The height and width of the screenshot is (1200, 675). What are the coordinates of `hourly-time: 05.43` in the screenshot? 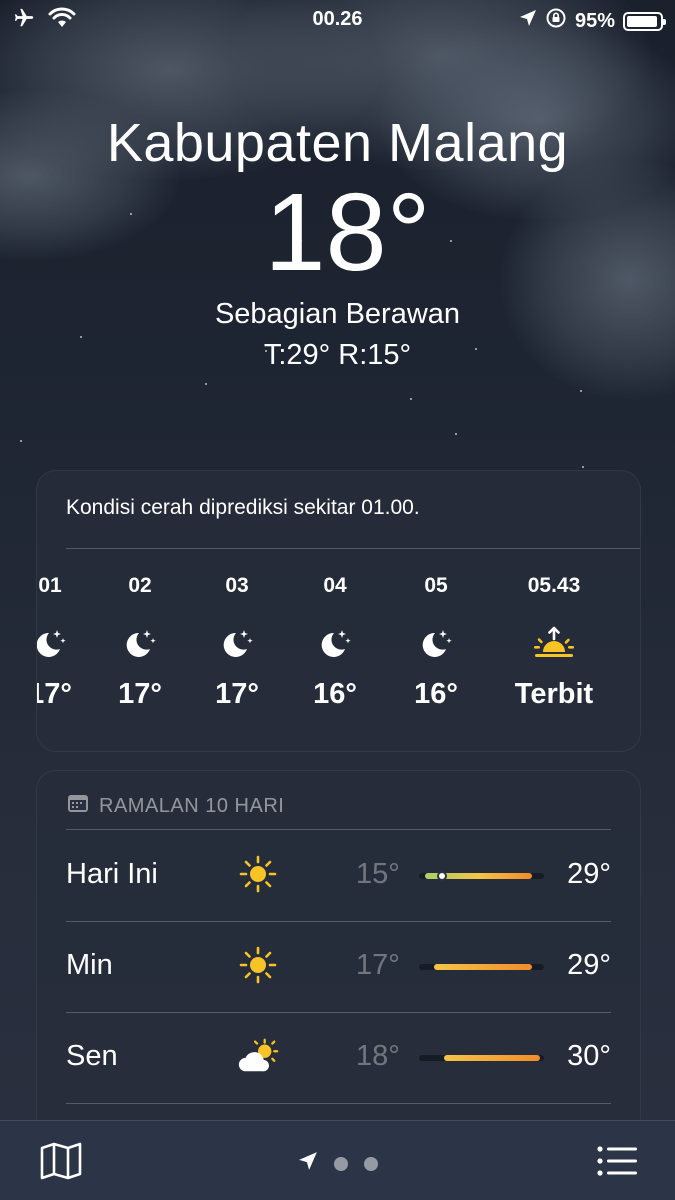 It's located at (554, 585).